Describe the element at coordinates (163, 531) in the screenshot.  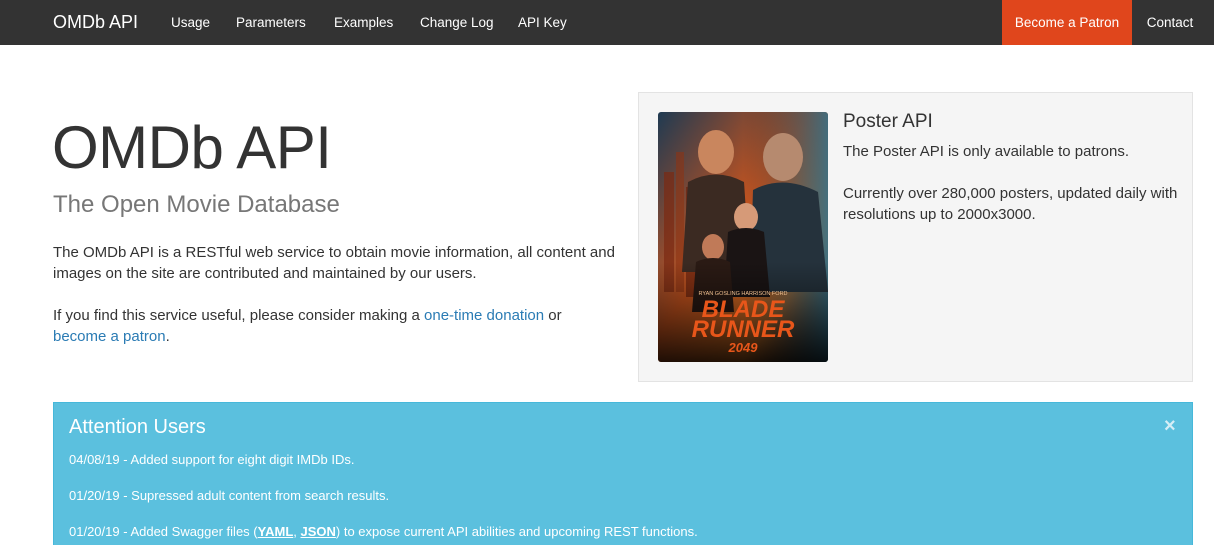
I see `alert-item-prefix: 01/20/19 - Added Swagger files (` at that location.